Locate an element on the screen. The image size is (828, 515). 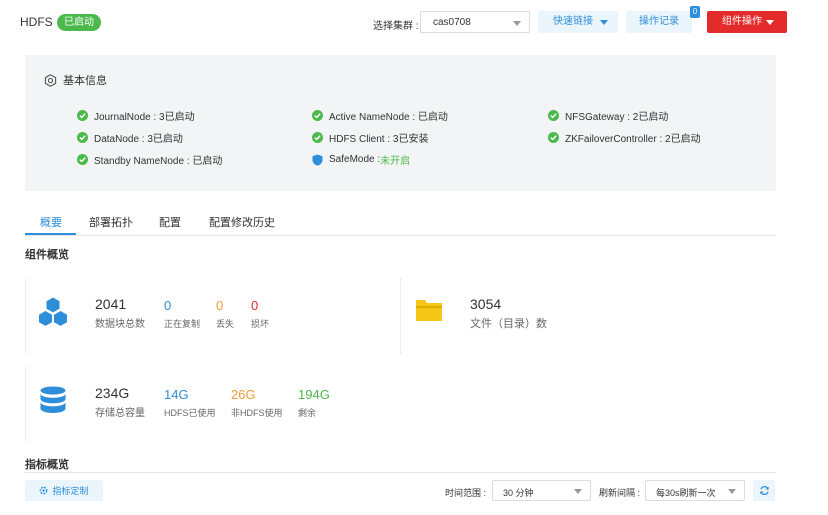
info-item-datanode: DataNode : 3已启动 is located at coordinates (130, 137).